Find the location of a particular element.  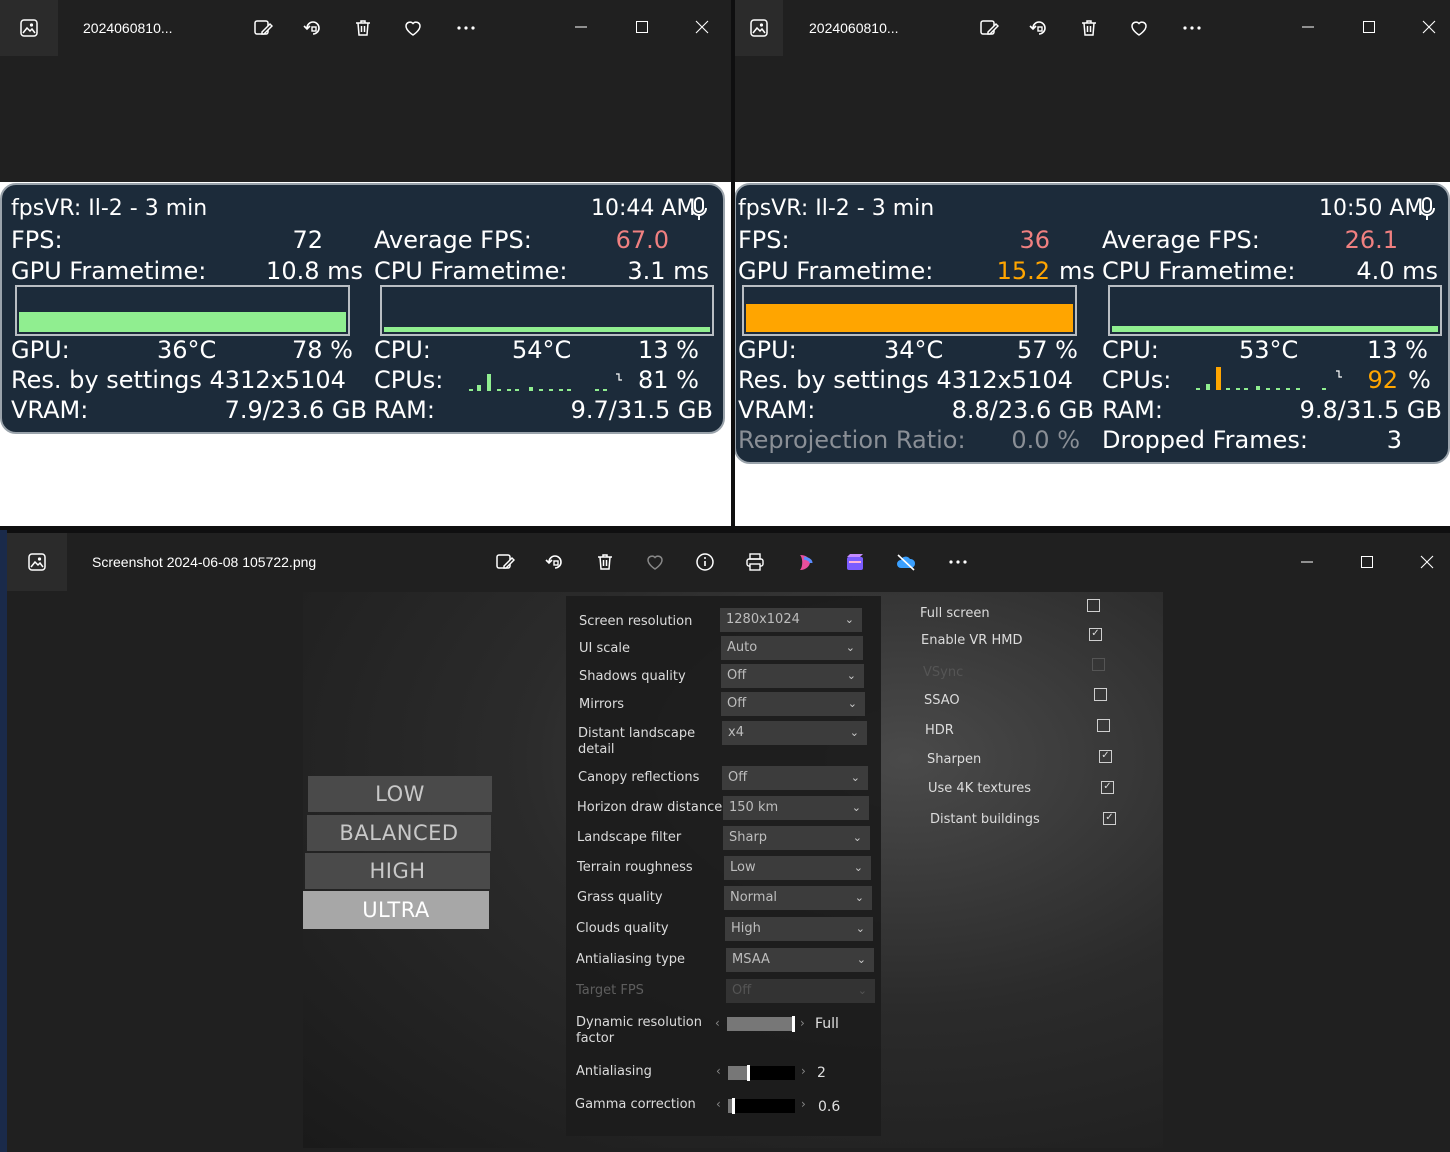

checkbox-label: VSync is located at coordinates (943, 672).